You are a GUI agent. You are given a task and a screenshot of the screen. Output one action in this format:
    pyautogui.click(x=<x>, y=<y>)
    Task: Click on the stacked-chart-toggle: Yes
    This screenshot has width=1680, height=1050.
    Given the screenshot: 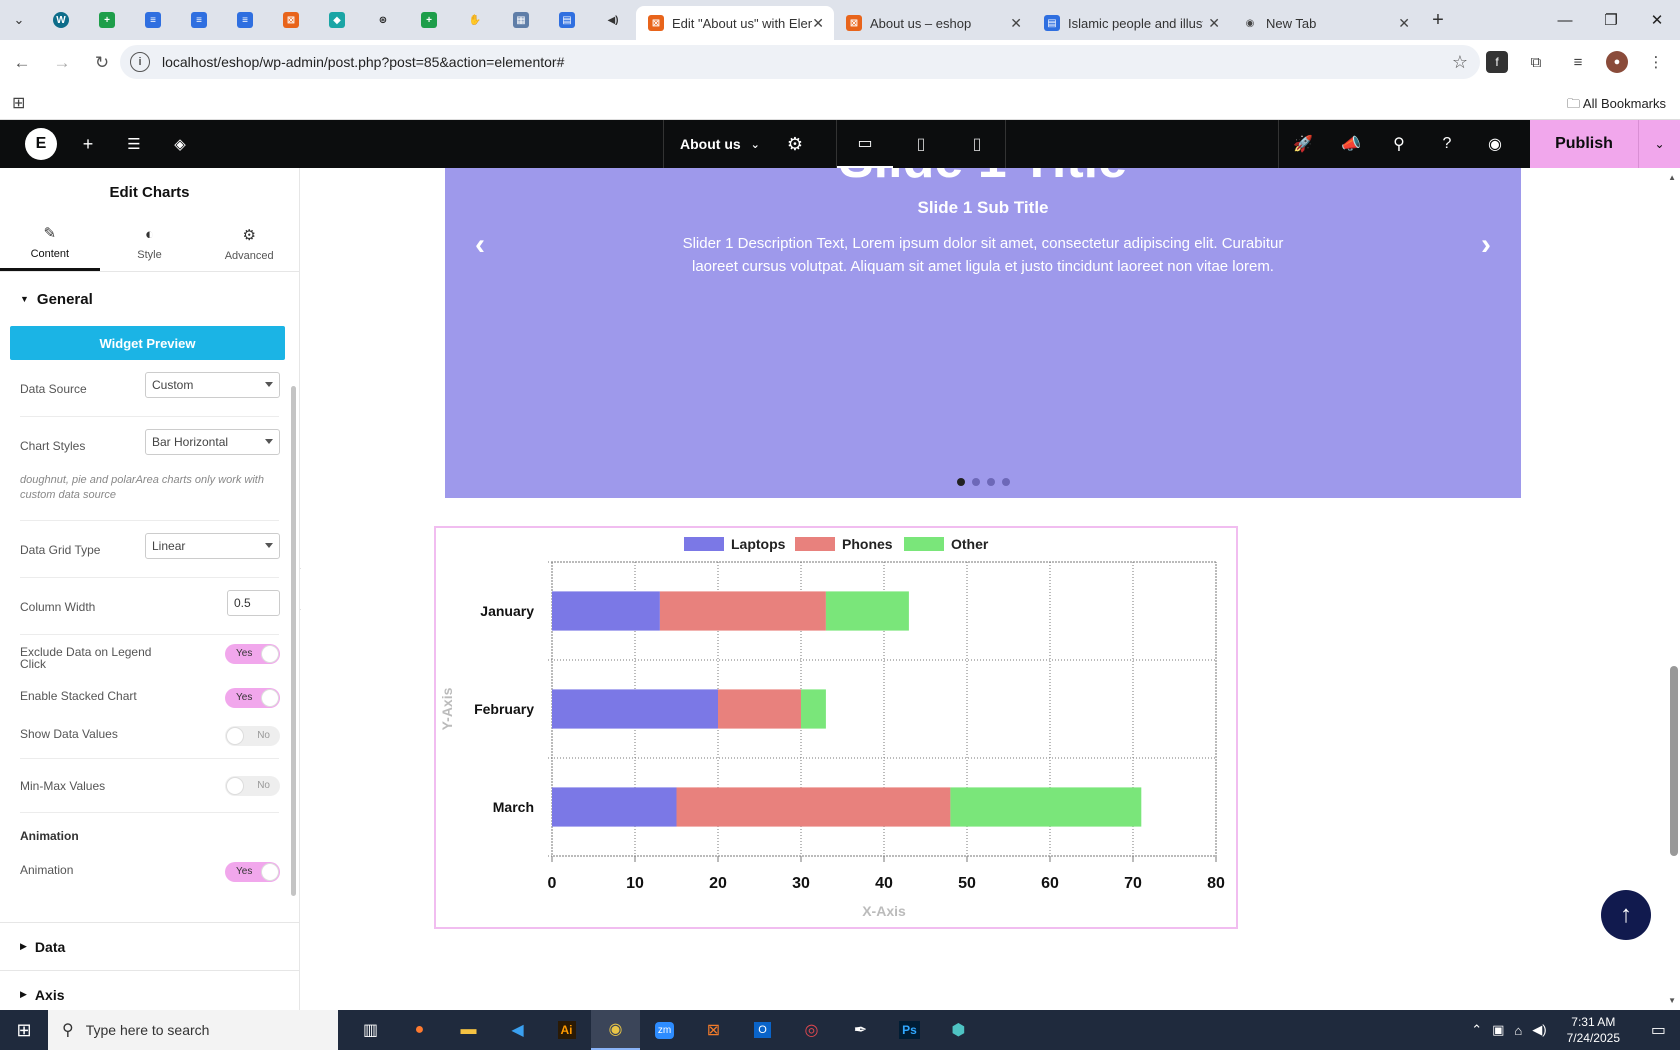 What is the action you would take?
    pyautogui.click(x=252, y=698)
    